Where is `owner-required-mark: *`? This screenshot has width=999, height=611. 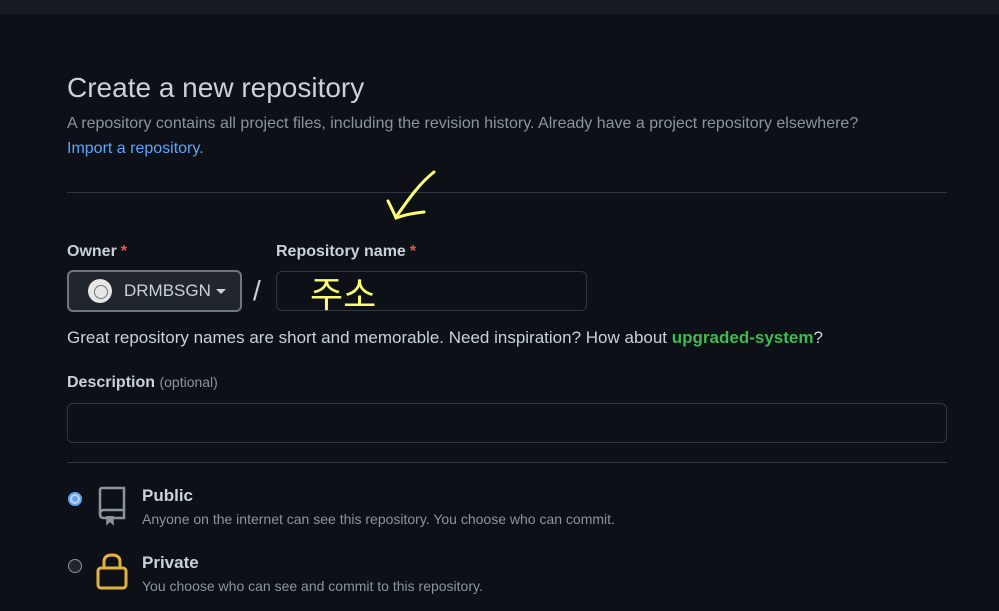 owner-required-mark: * is located at coordinates (124, 251).